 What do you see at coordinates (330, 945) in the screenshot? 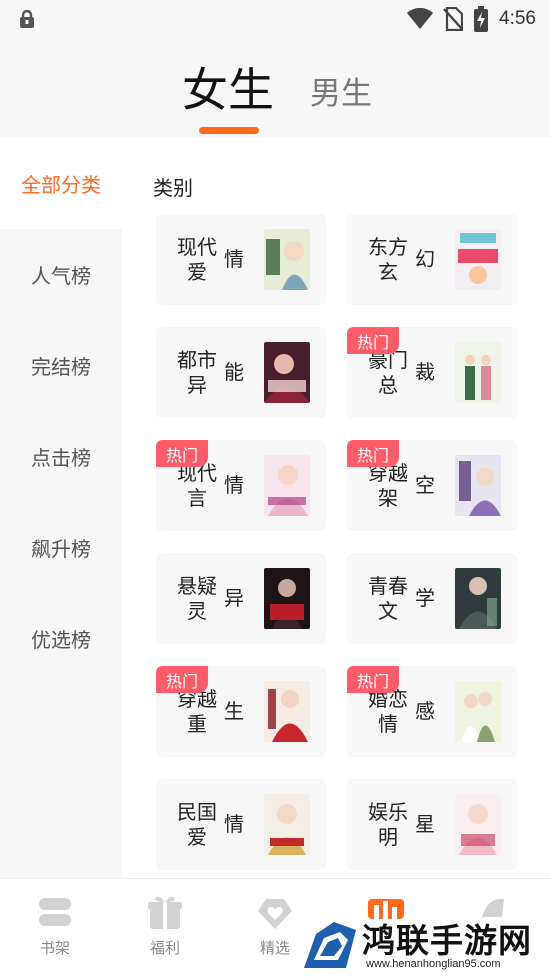
I see `watermark-logo` at bounding box center [330, 945].